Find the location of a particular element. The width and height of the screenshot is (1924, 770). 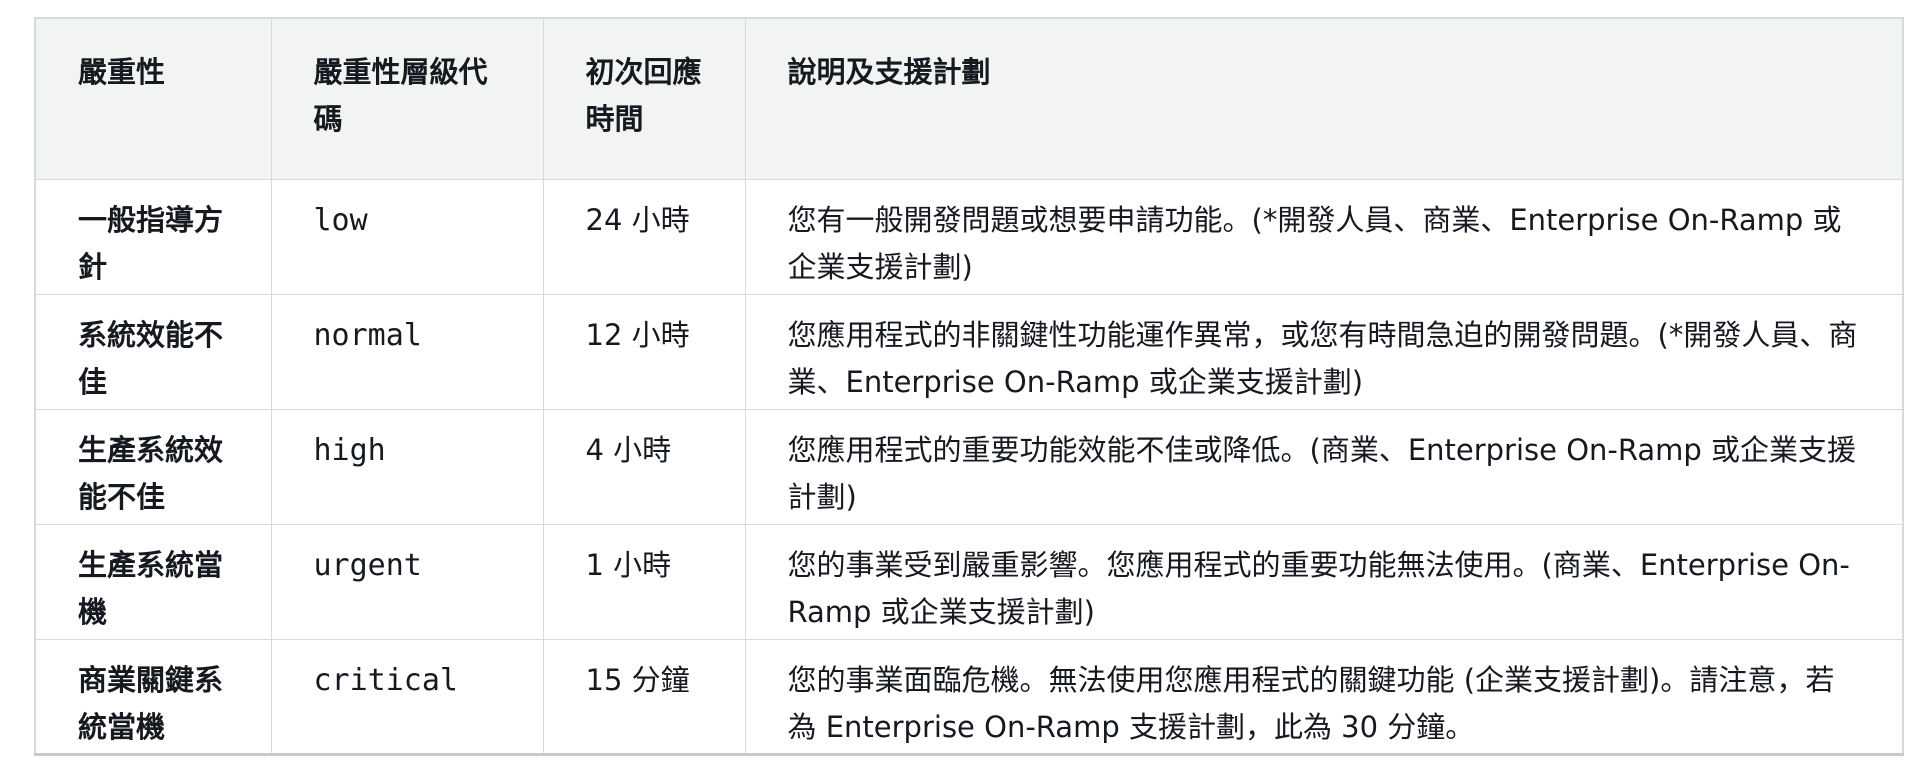

header-response-time: 初次回應時間 is located at coordinates (644, 98).